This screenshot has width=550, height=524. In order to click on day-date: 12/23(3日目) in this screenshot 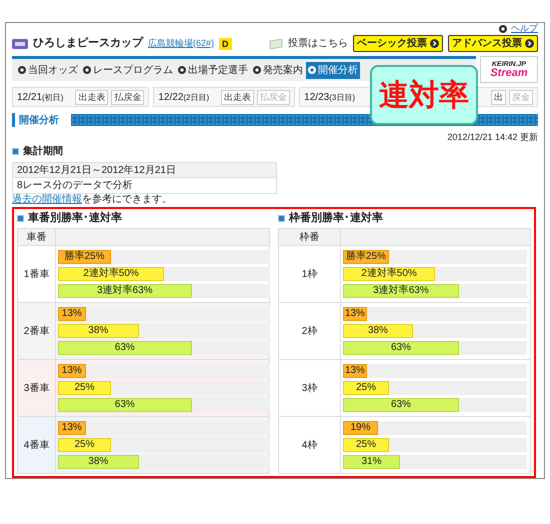, I will do `click(329, 97)`.